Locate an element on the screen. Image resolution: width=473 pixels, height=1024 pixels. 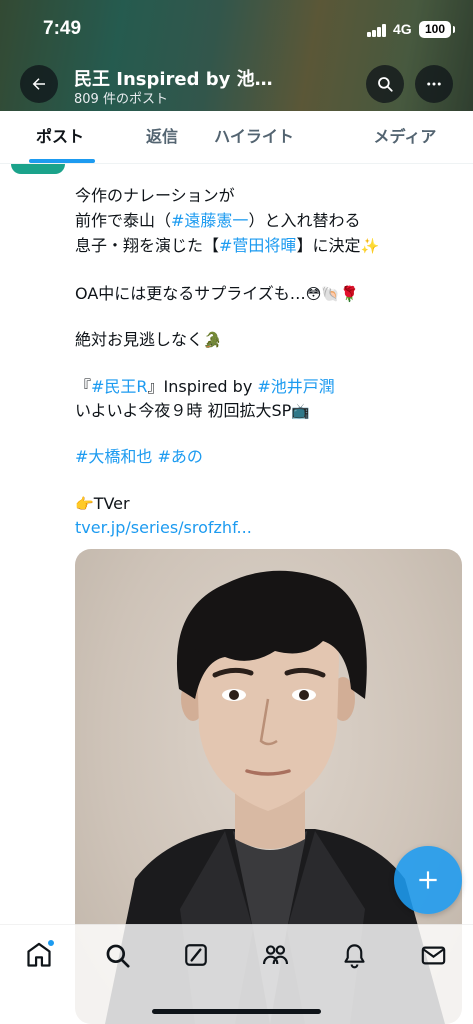
pointing-hand-emoji: 👉 is located at coordinates (84, 504).